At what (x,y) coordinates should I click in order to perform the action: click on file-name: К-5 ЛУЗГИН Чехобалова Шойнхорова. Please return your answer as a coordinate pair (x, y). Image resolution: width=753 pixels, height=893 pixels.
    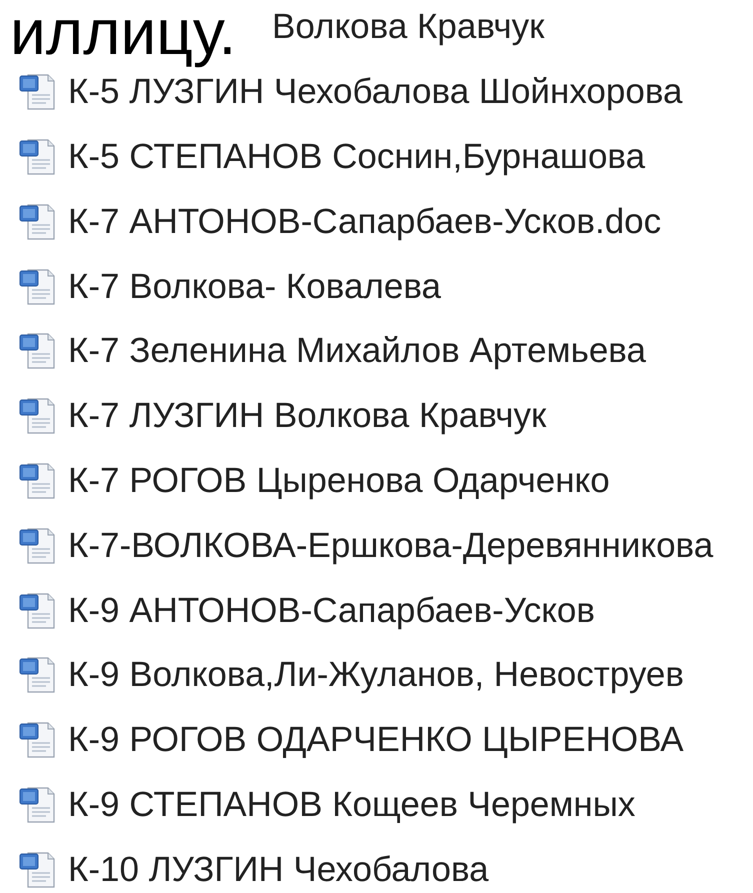
    Looking at the image, I should click on (375, 92).